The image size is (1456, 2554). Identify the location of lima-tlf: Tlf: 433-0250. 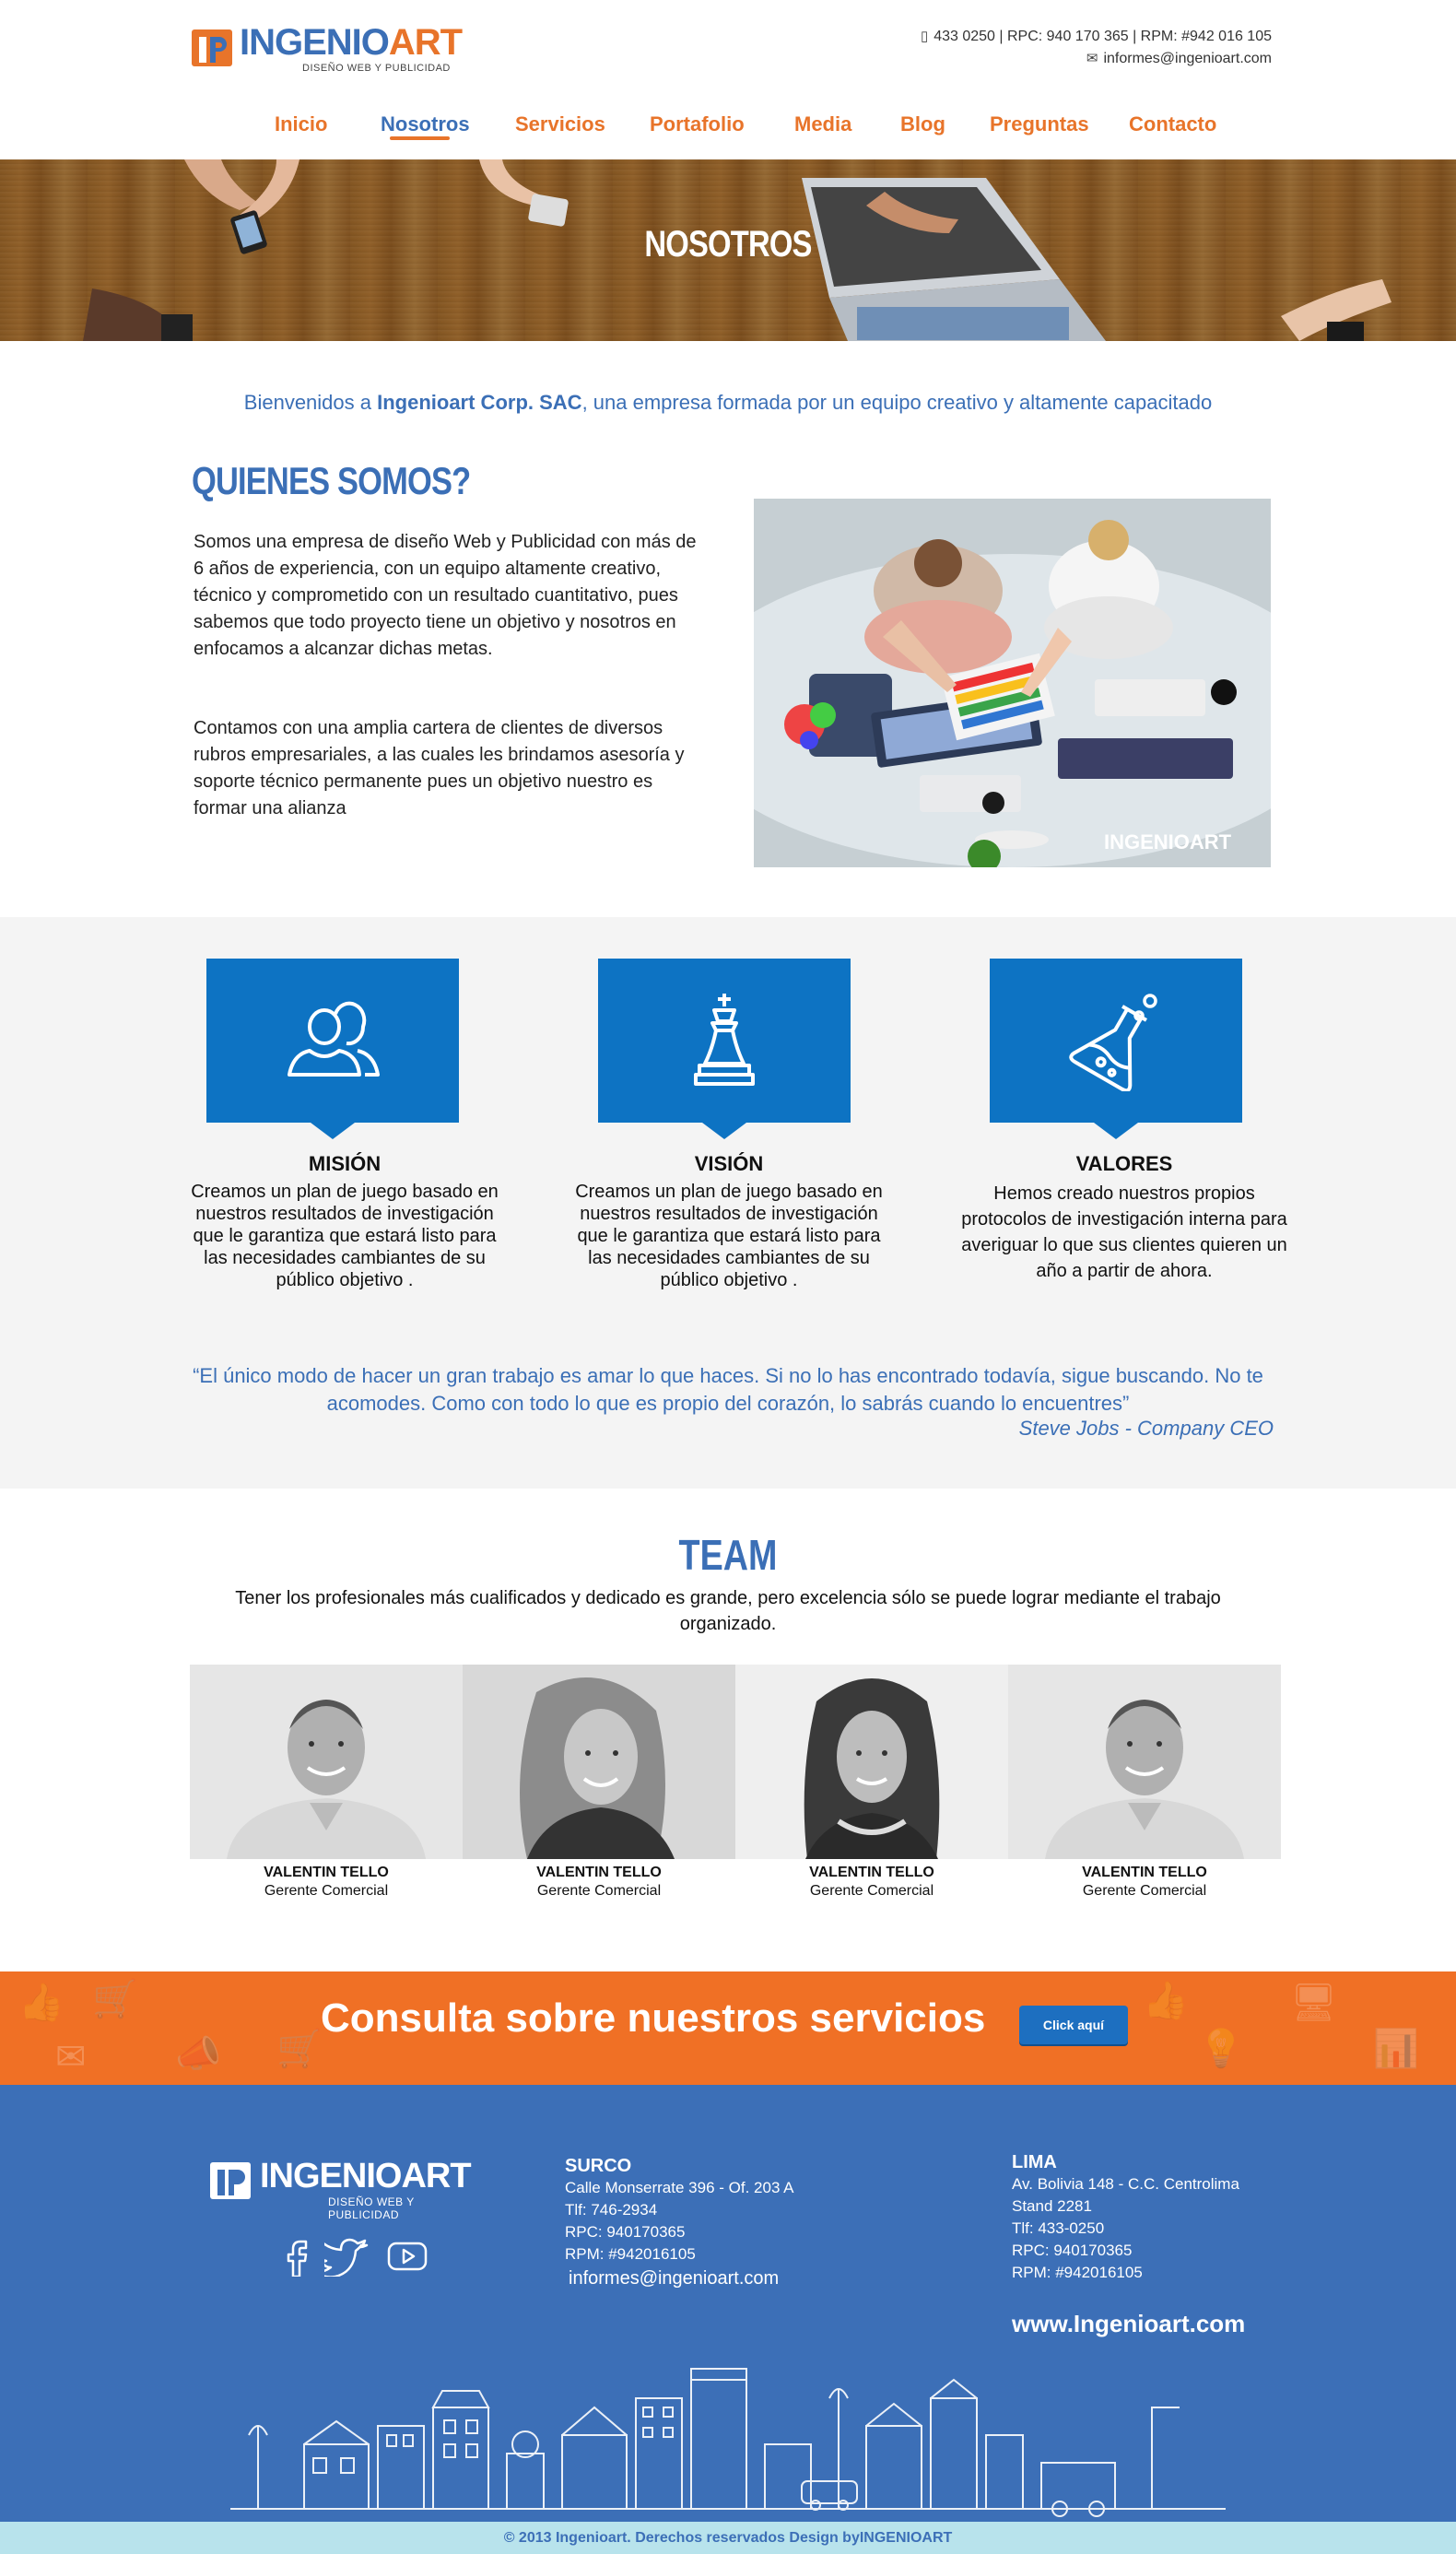
(1058, 2228).